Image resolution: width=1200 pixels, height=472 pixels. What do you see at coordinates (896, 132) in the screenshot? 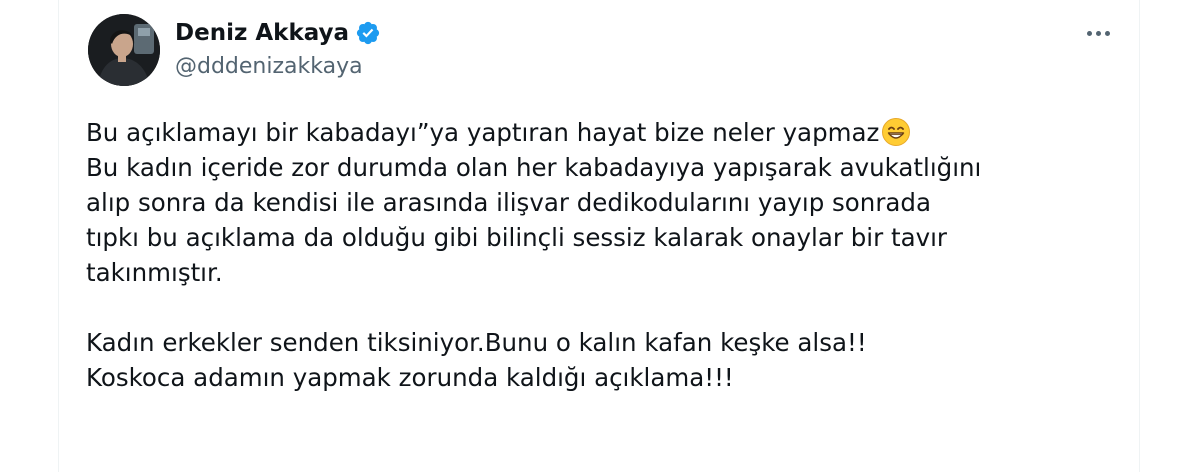
I see `grinning-face-emoji-icon` at bounding box center [896, 132].